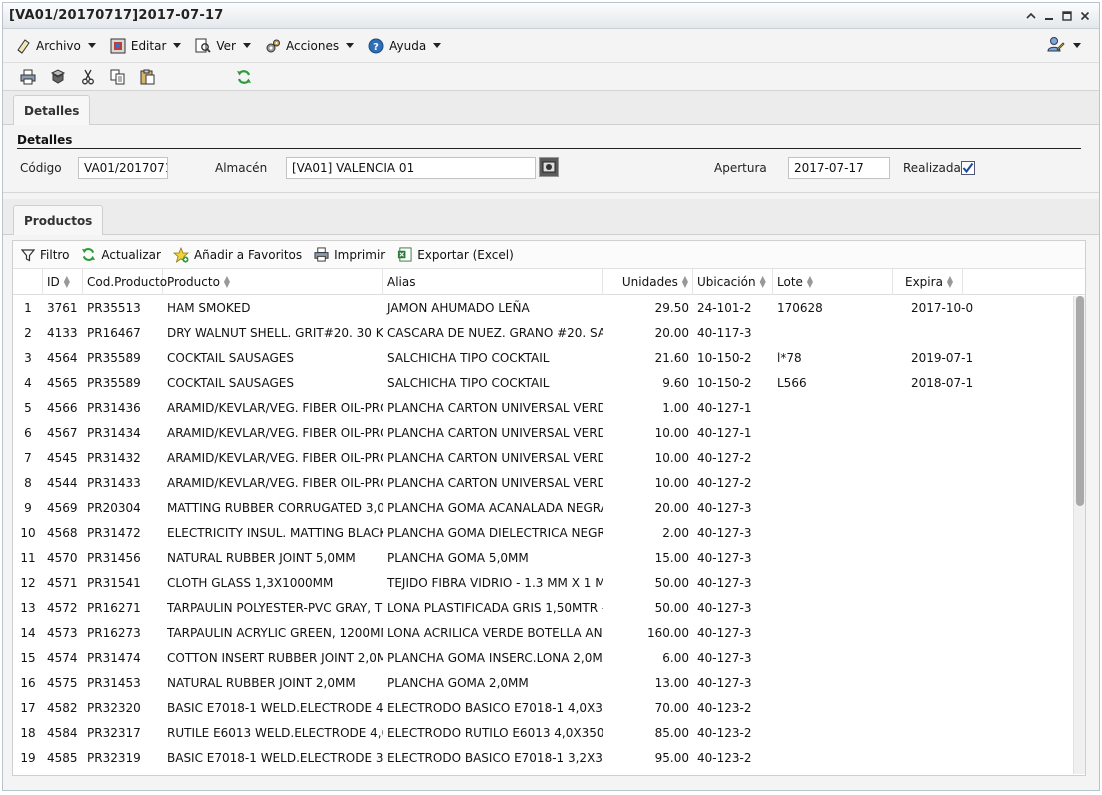  What do you see at coordinates (1080, 401) in the screenshot?
I see `scrollbar-thumb` at bounding box center [1080, 401].